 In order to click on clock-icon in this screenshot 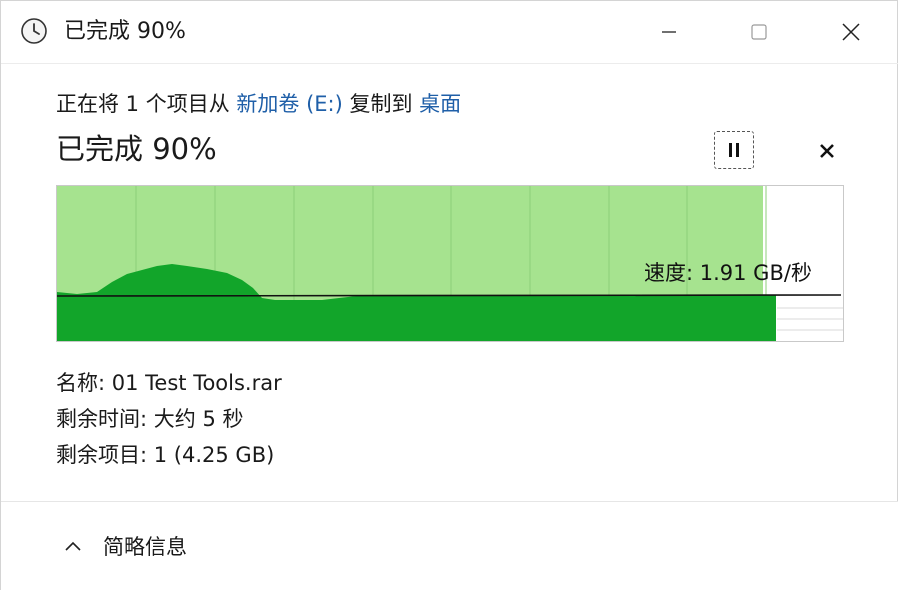, I will do `click(34, 31)`.